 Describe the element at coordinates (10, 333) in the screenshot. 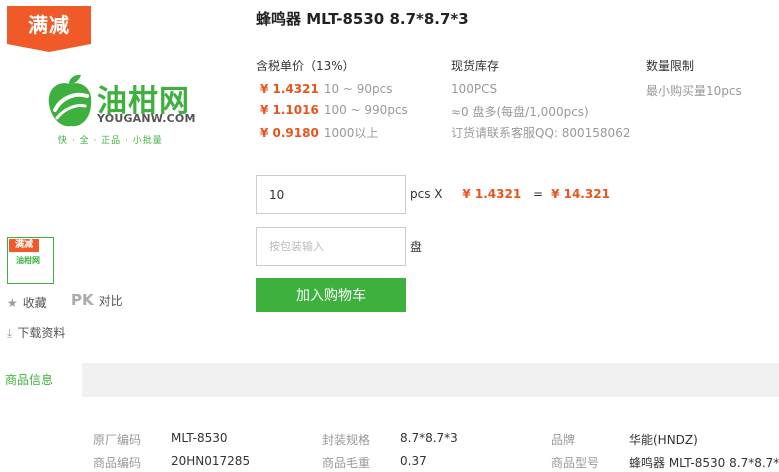

I see `download-icon: ⤓` at that location.